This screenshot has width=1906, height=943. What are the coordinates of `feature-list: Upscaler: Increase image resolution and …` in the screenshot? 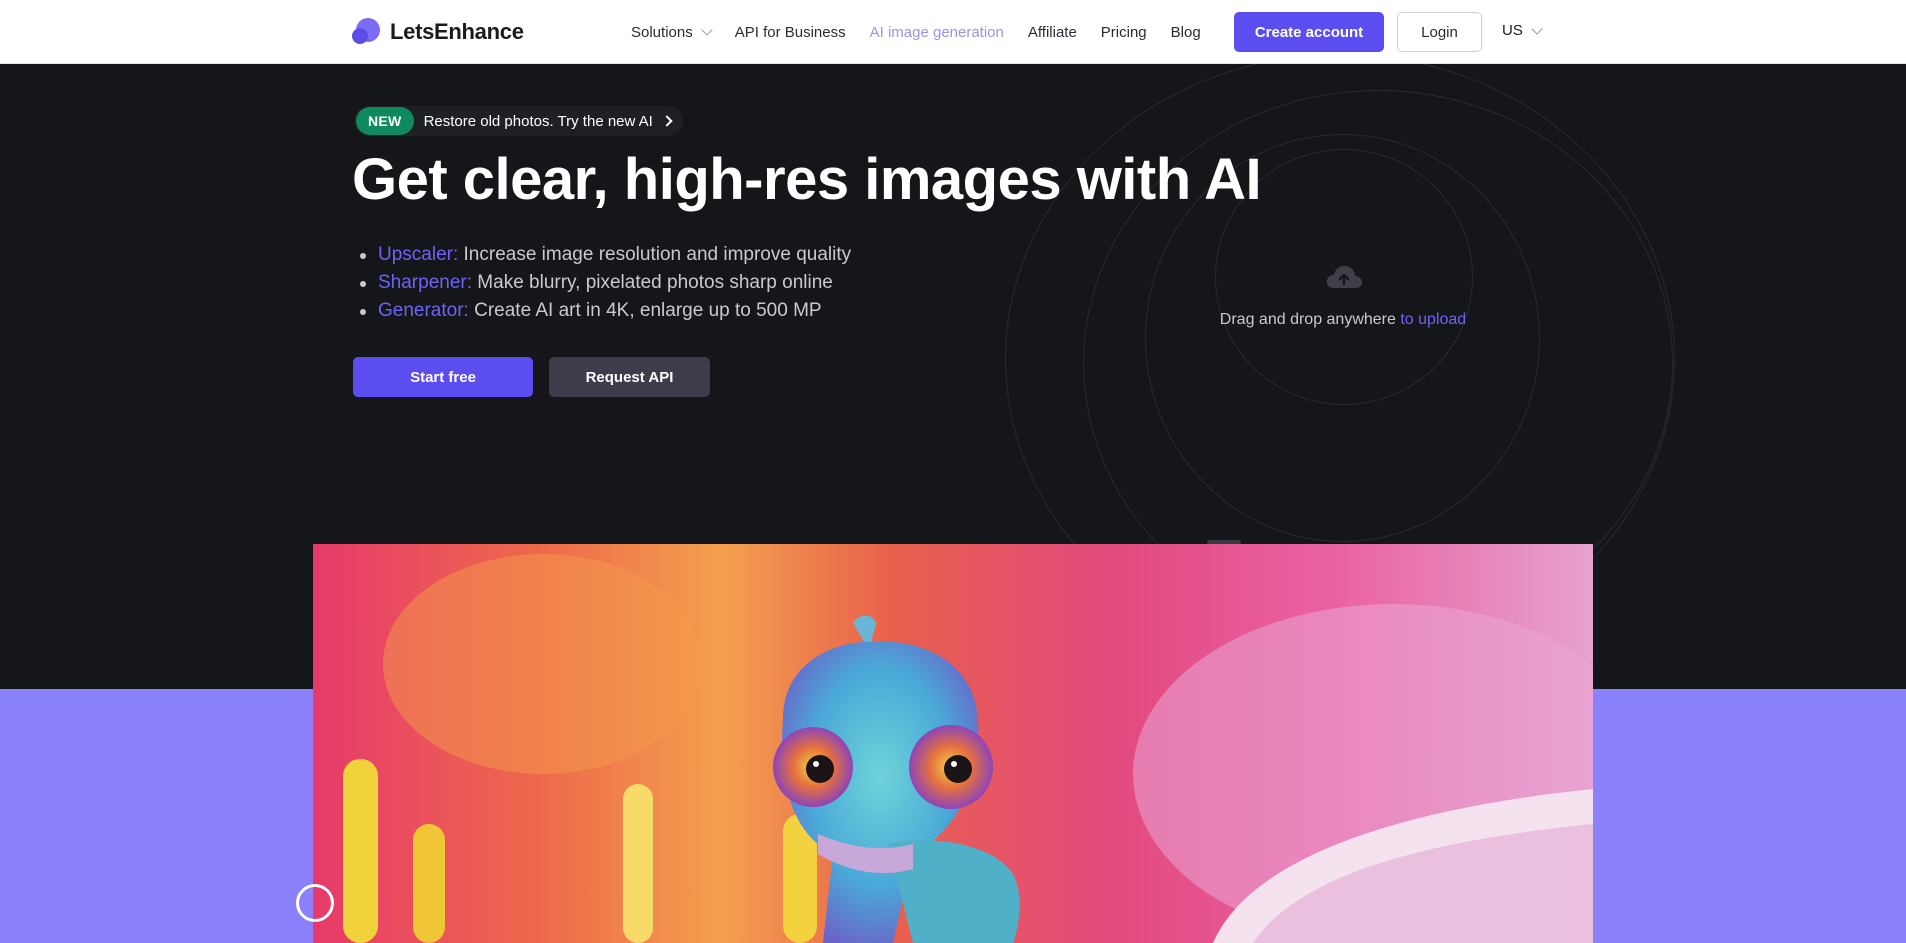 It's located at (605, 283).